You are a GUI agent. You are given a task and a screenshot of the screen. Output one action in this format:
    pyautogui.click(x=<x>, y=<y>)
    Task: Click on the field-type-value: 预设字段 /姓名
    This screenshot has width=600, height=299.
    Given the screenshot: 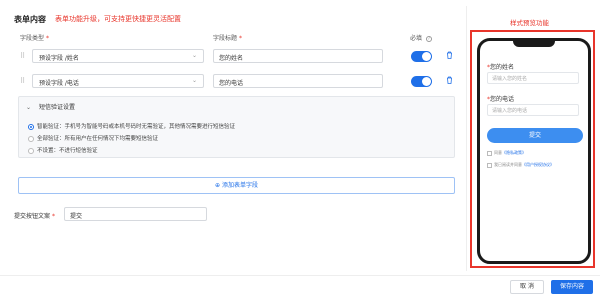 What is the action you would take?
    pyautogui.click(x=59, y=58)
    